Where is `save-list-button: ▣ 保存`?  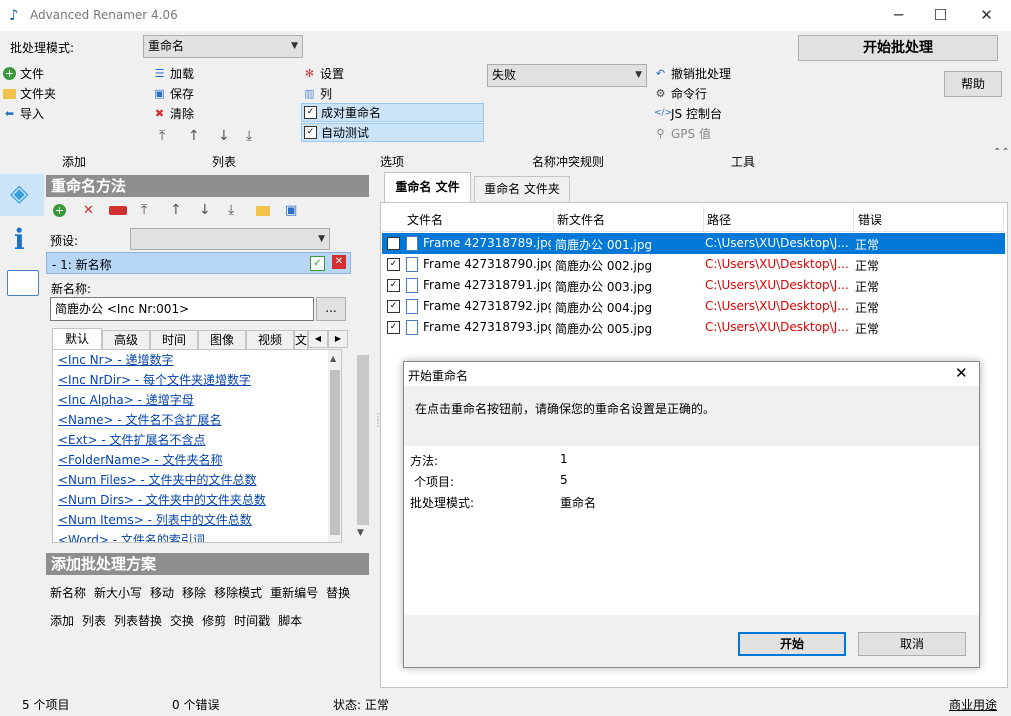 save-list-button: ▣ 保存 is located at coordinates (173, 93).